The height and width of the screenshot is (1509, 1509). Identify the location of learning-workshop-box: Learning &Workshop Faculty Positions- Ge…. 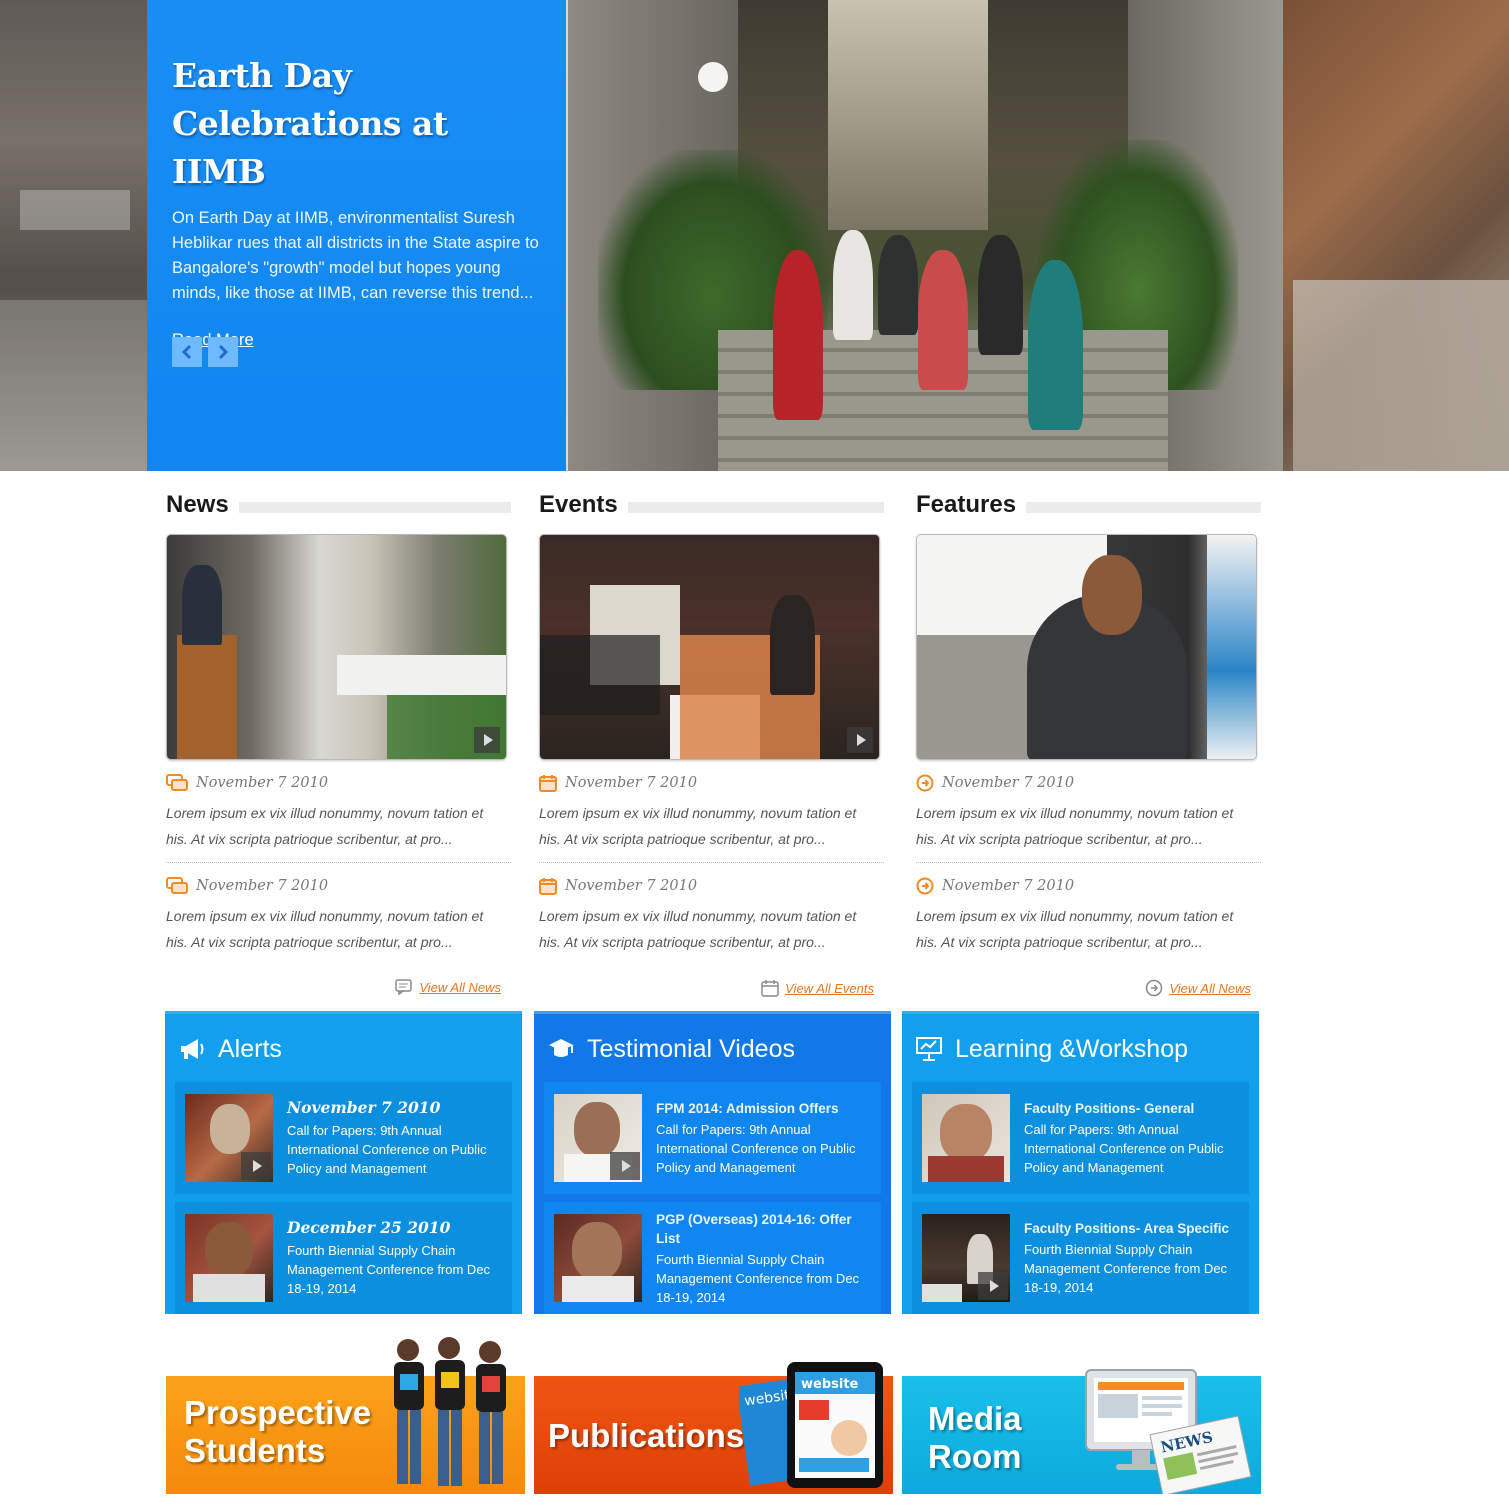
(1080, 1162).